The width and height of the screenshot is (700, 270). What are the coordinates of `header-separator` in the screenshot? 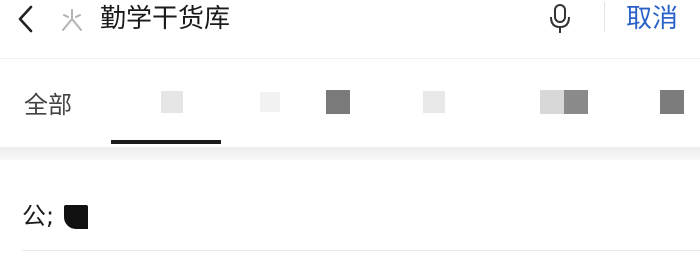 It's located at (350, 58).